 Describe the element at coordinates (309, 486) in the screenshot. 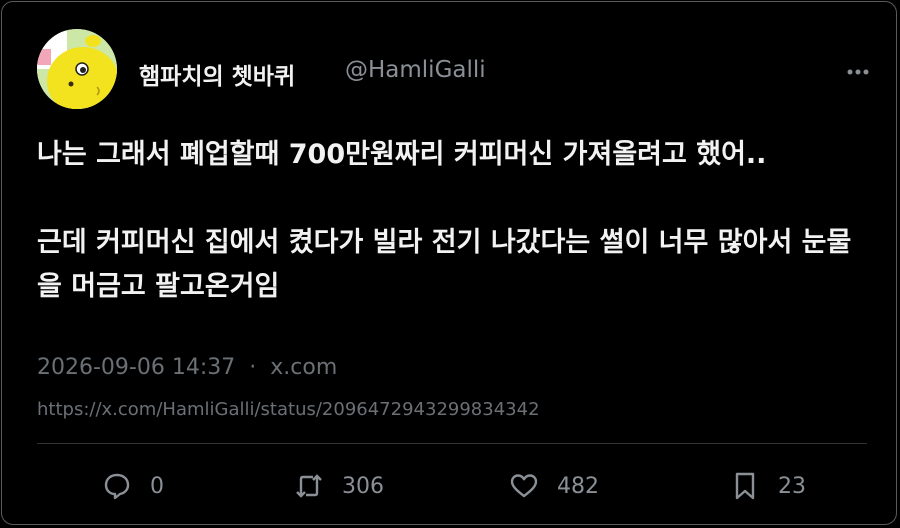

I see `repost-icon` at that location.